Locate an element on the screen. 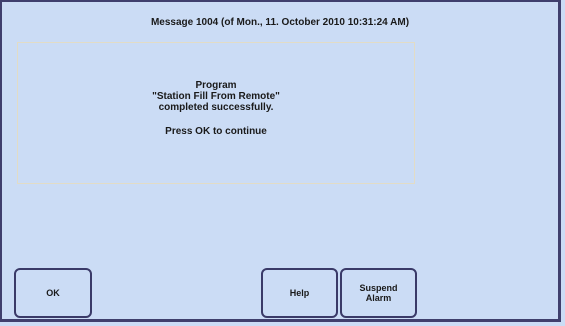 This screenshot has width=565, height=326. message-line-program-name: "Station Fill From Remote" is located at coordinates (216, 96).